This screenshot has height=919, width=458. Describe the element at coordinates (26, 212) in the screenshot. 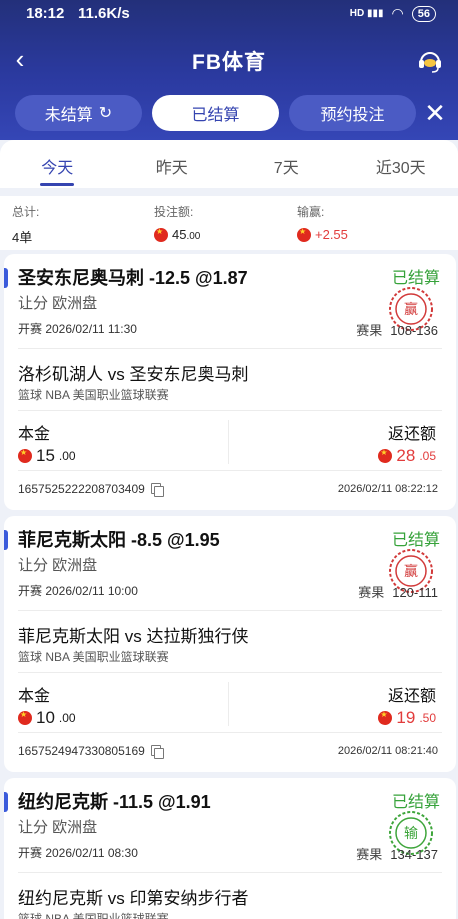

I see `total-label: 总计:` at that location.